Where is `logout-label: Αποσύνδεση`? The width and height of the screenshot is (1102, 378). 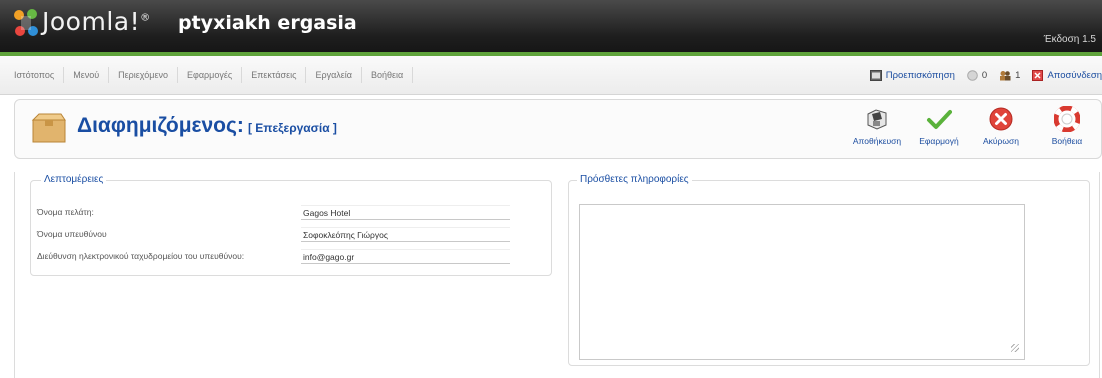
logout-label: Αποσύνδεση is located at coordinates (1074, 75).